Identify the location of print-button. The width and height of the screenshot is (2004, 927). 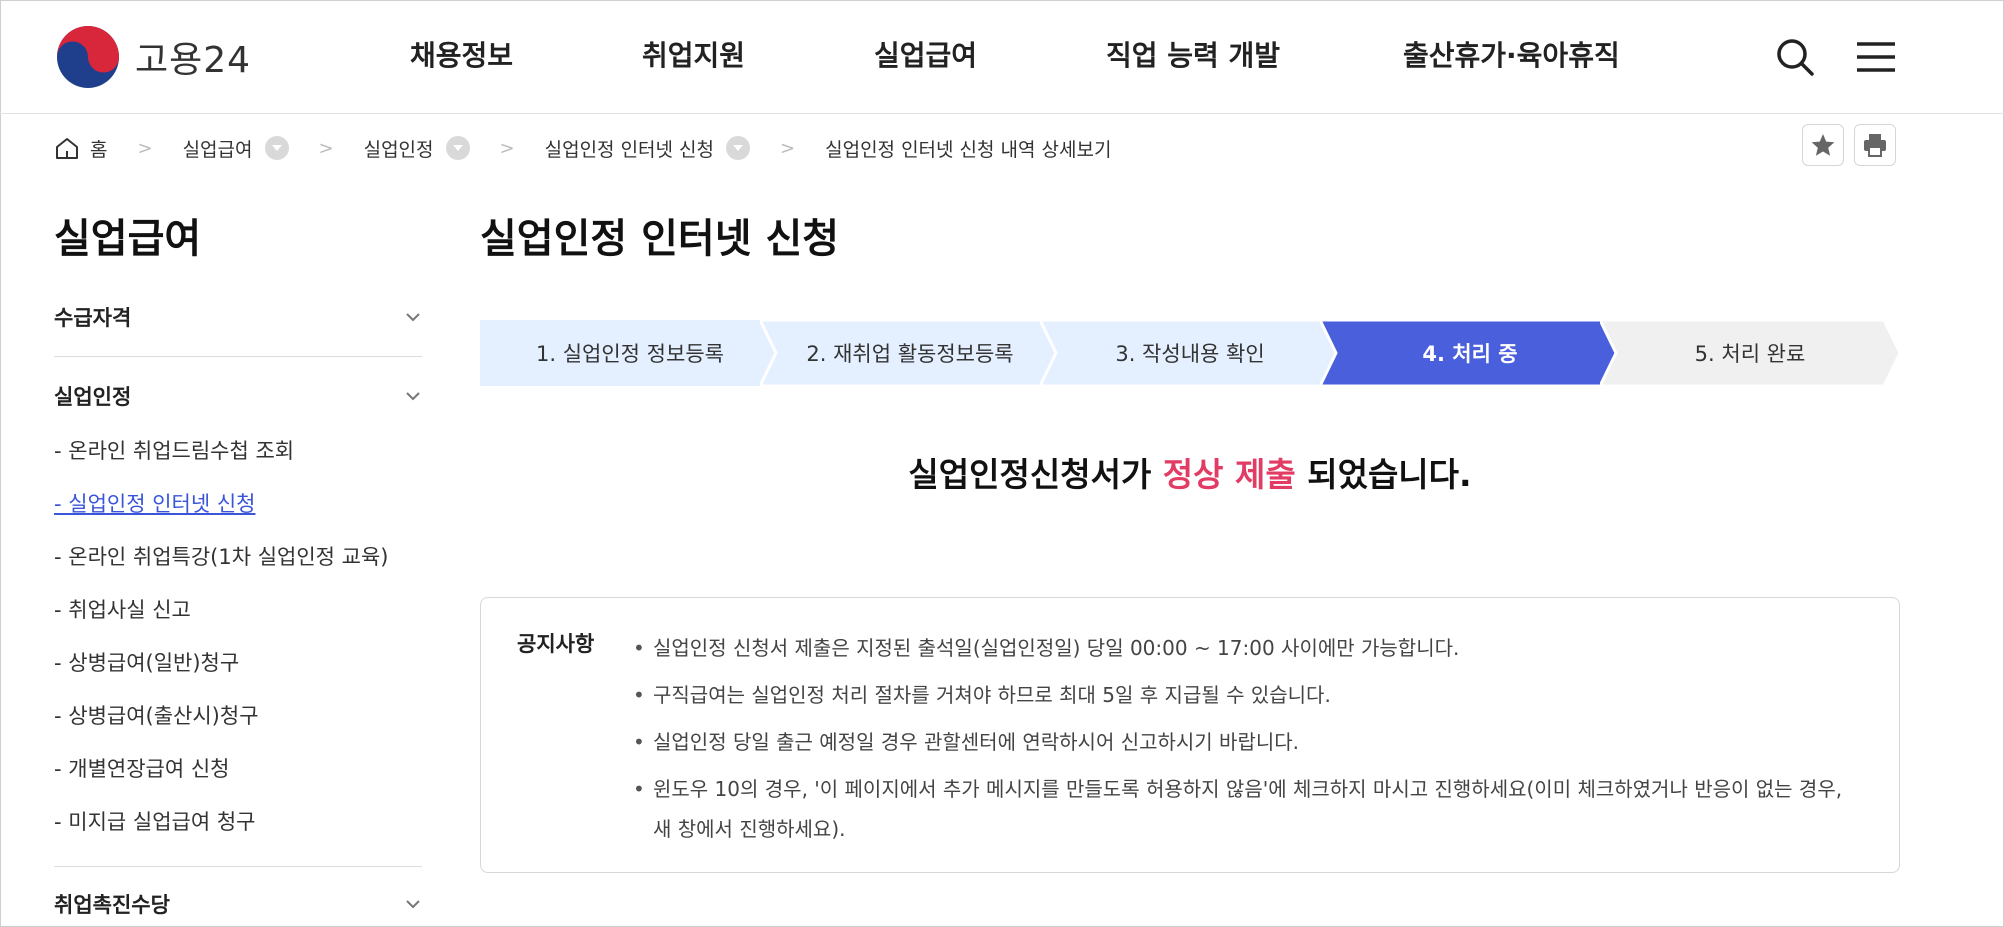
(1875, 145).